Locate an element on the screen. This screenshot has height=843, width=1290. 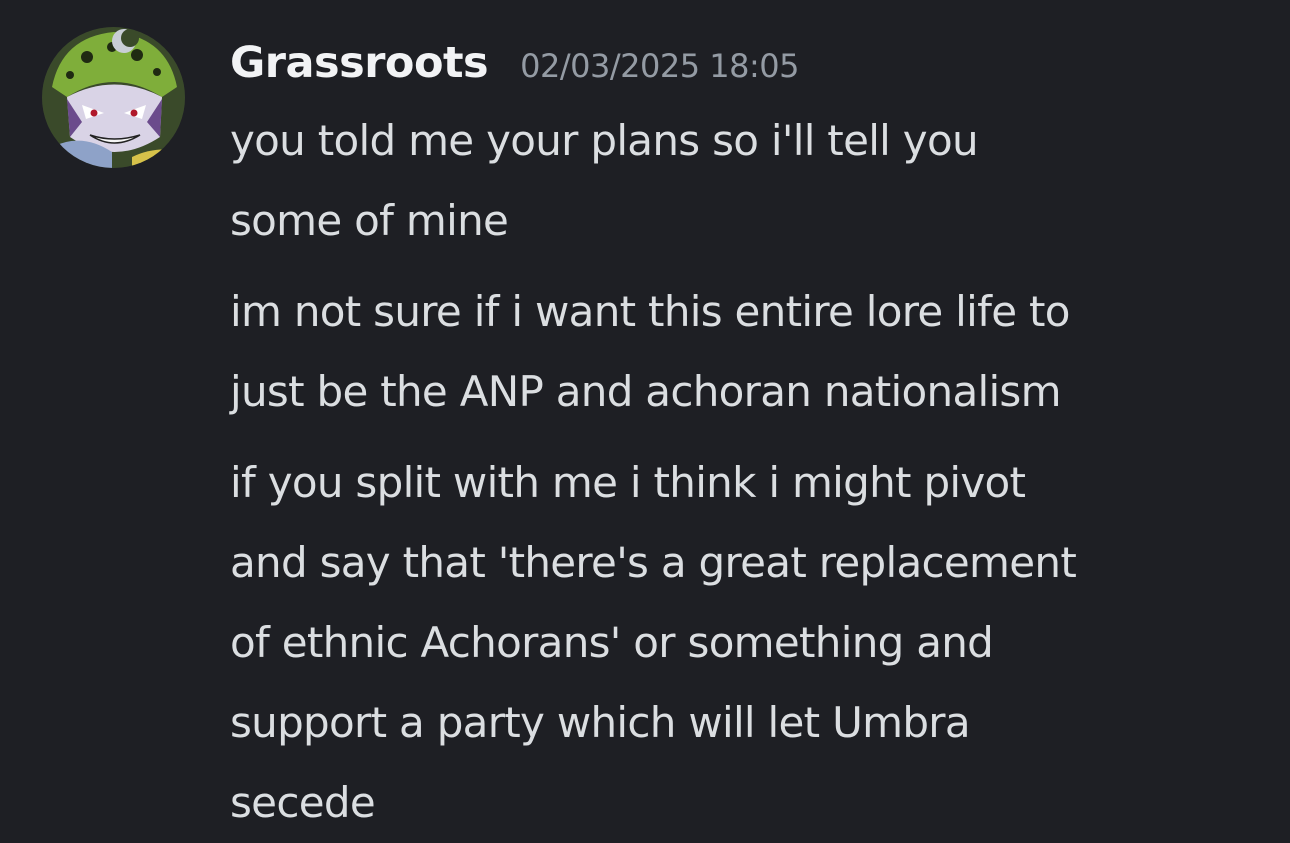
cartoon-character-avatar-icon is located at coordinates (113, 97).